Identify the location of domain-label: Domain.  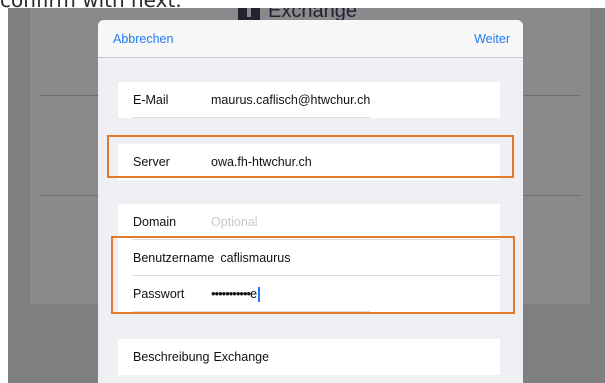
(155, 222).